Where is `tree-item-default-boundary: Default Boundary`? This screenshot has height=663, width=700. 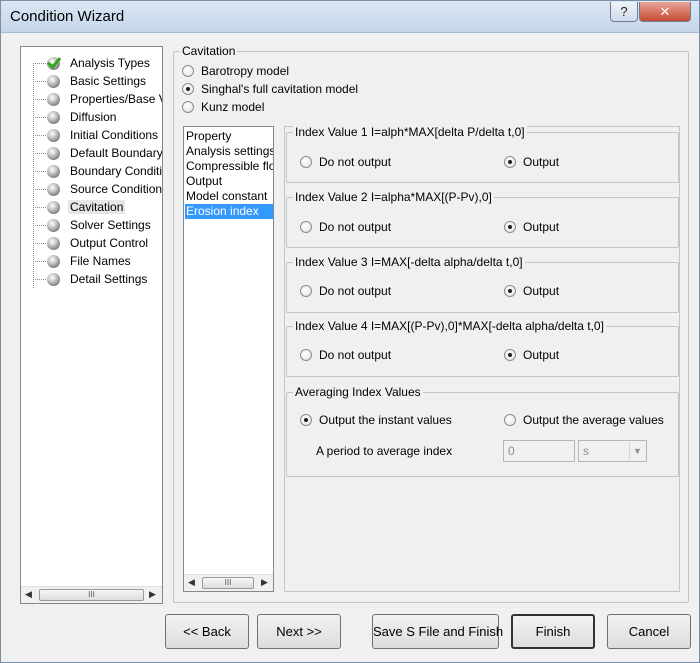
tree-item-default-boundary: Default Boundary is located at coordinates (91, 154).